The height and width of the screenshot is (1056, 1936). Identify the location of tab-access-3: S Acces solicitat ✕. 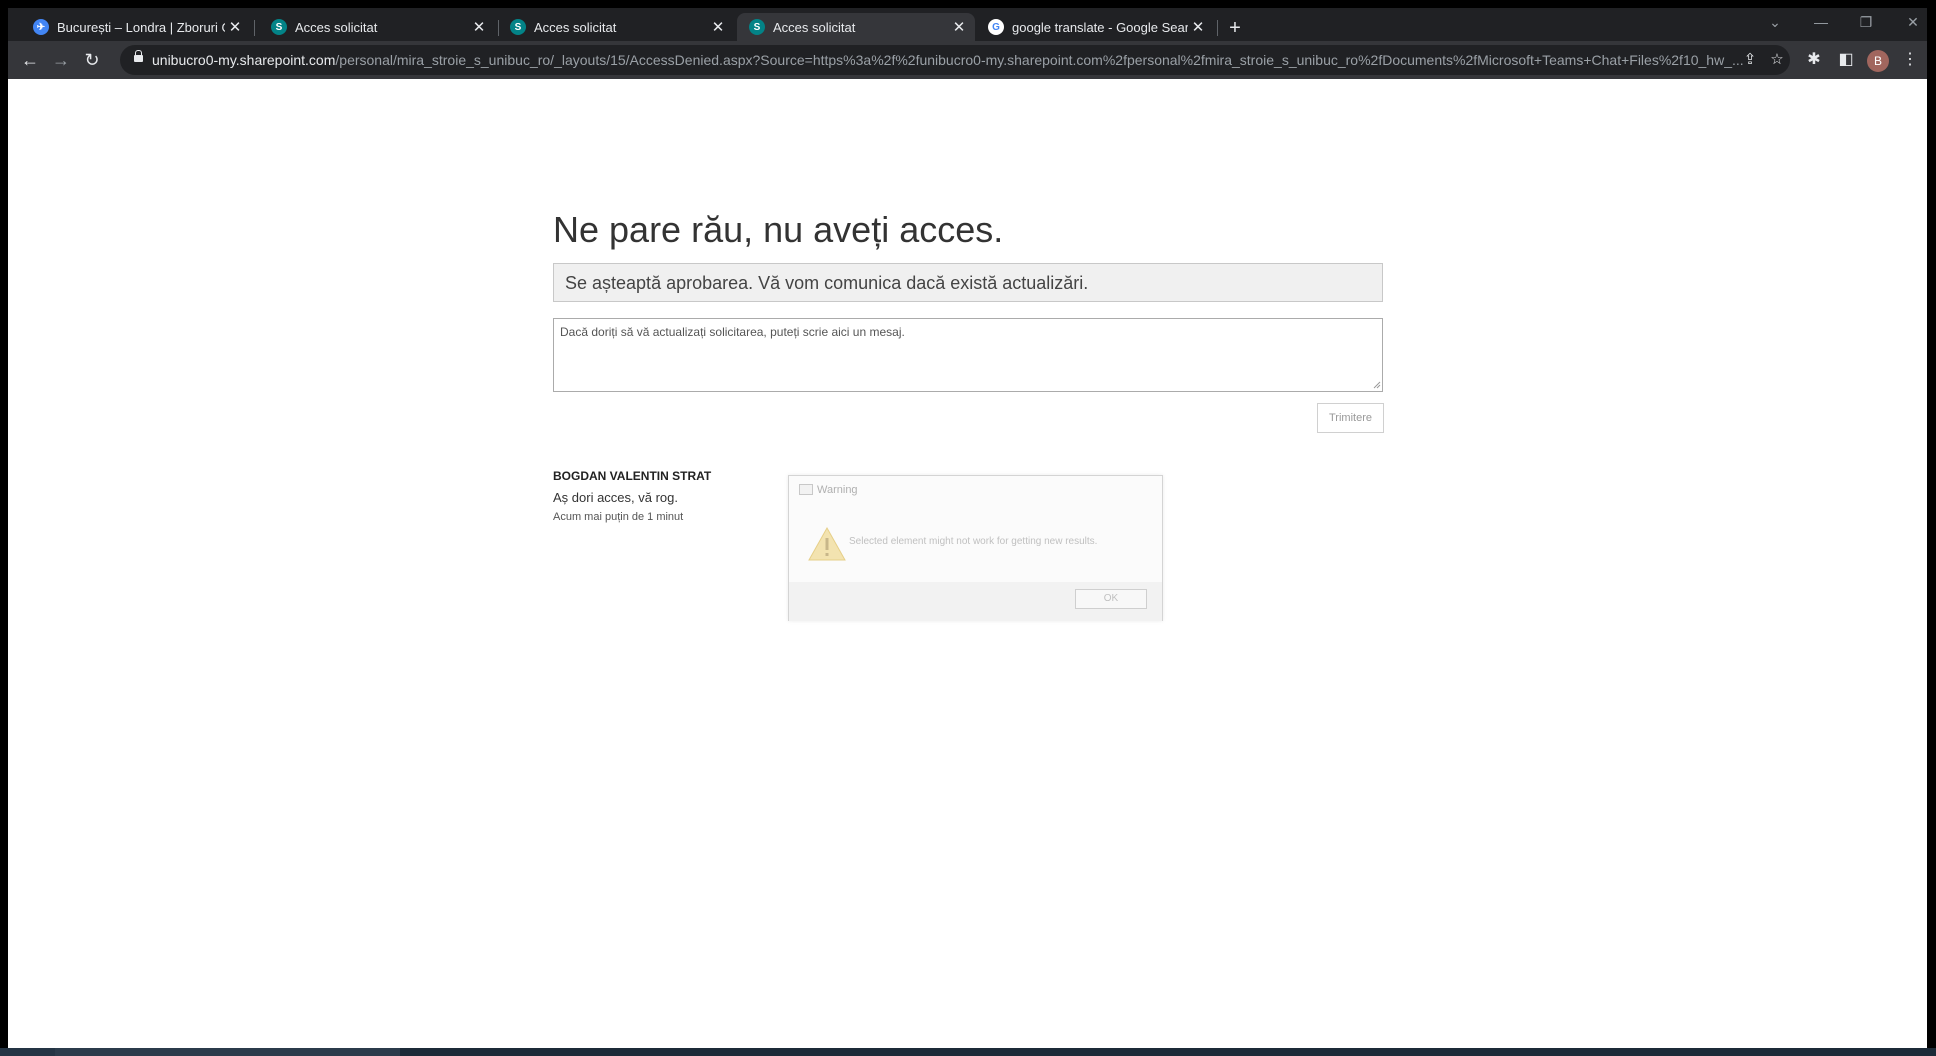
(856, 27).